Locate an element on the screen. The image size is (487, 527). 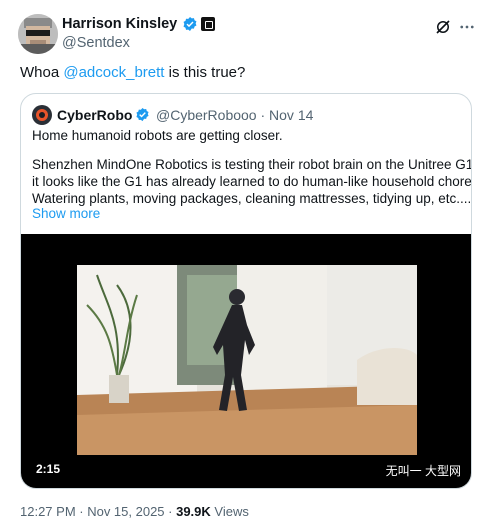
video-subtitle: 无叫一 大型网 is located at coordinates (423, 471).